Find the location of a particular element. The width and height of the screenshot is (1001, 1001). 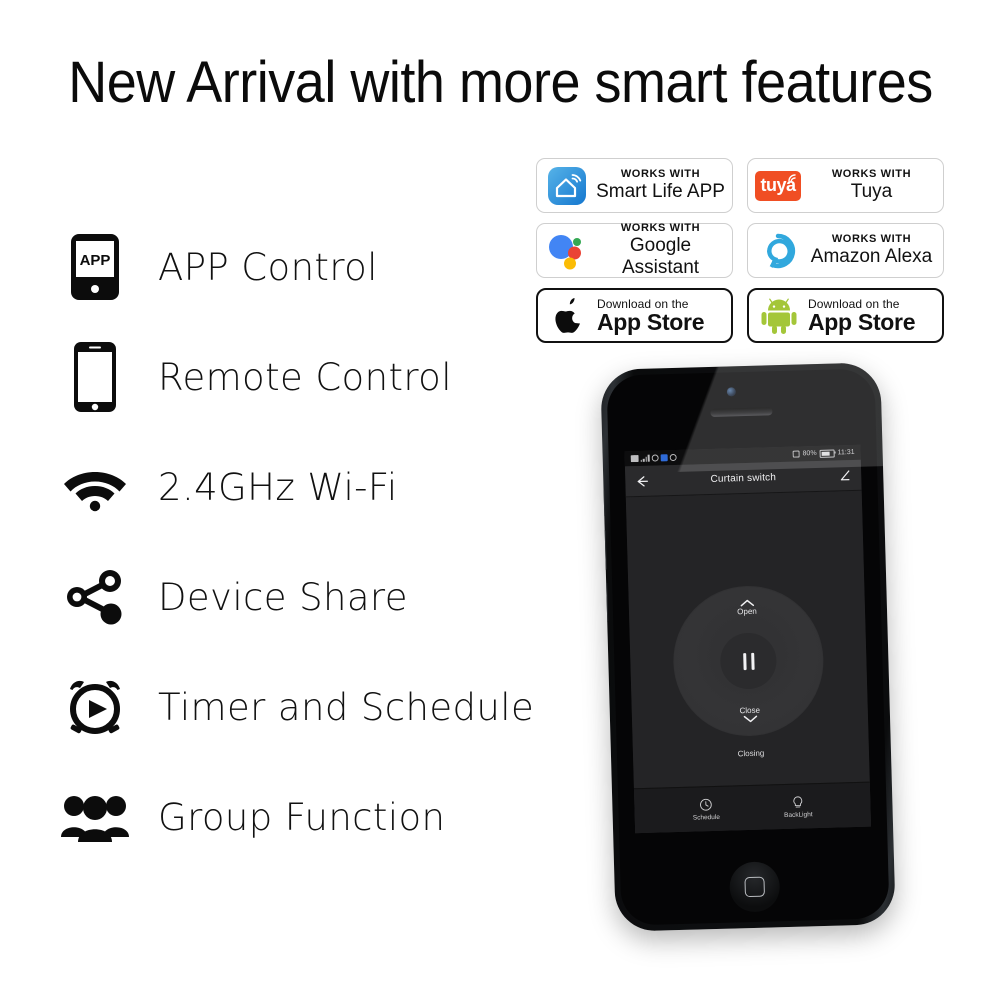

android-robot-icon is located at coordinates (779, 316).